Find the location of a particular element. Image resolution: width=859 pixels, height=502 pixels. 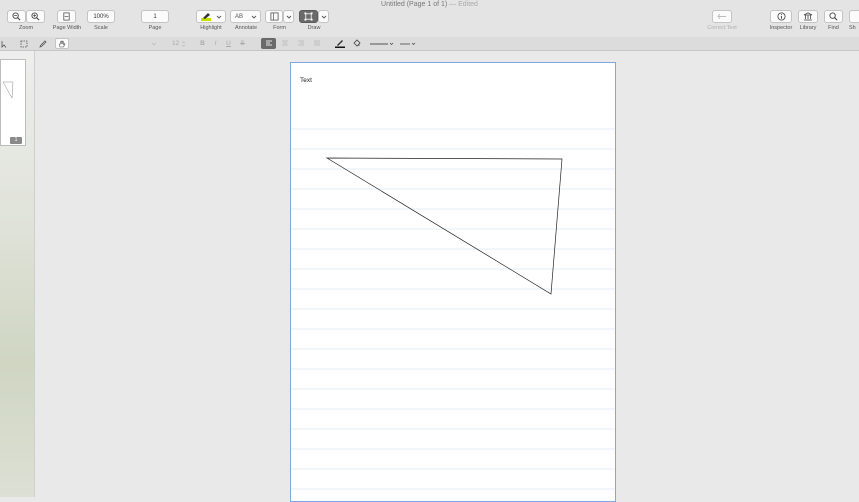

font-size-stepper is located at coordinates (154, 43).